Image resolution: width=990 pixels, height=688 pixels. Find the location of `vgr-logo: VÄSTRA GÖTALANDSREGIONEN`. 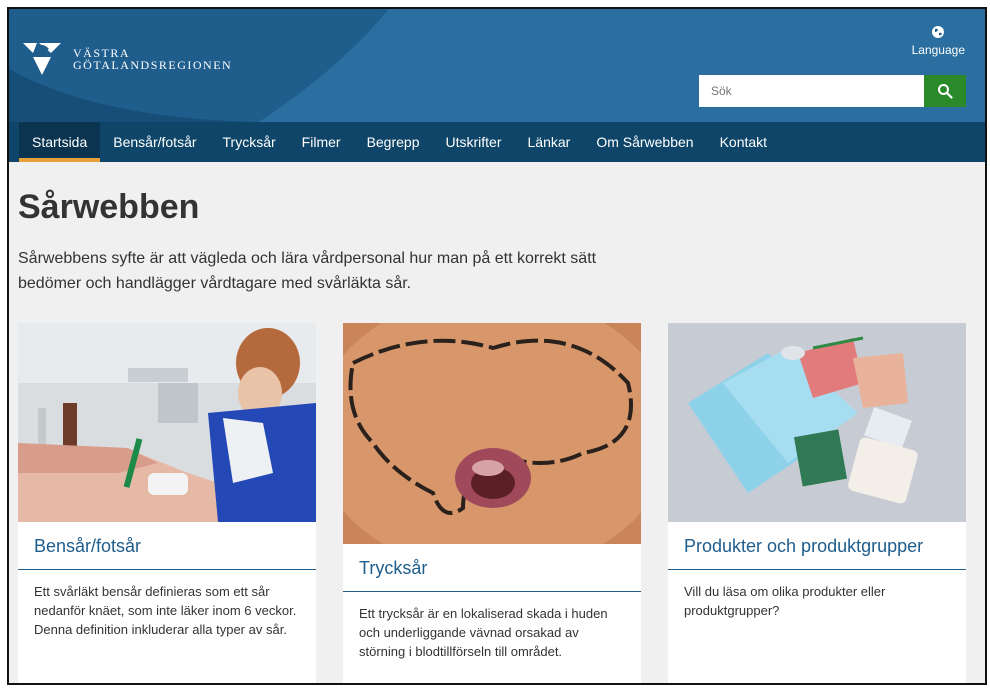

vgr-logo: VÄSTRA GÖTALANDSREGIONEN is located at coordinates (126, 60).